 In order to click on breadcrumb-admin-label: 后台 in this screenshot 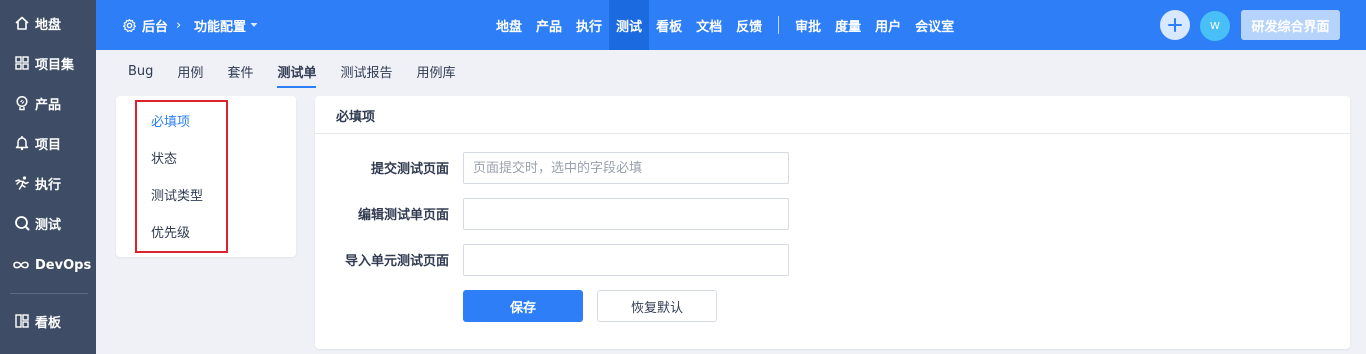, I will do `click(155, 27)`.